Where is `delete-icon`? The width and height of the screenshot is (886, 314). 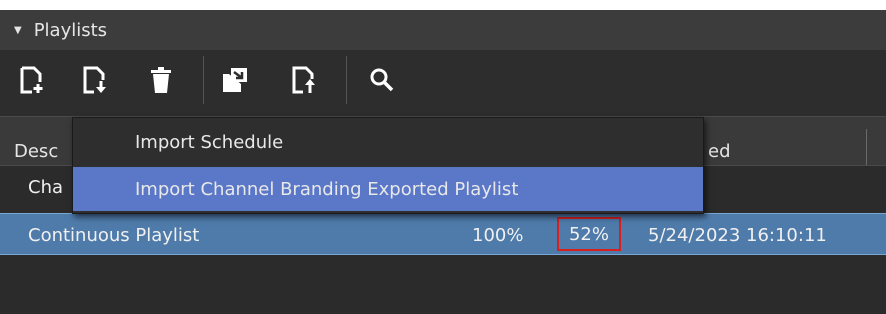
delete-icon is located at coordinates (161, 80).